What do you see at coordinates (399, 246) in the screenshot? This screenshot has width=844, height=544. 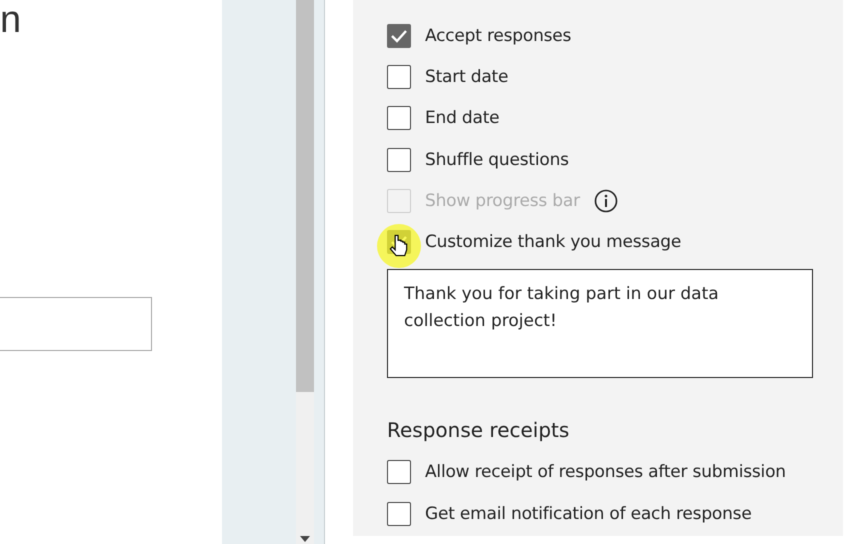 I see `cursor-highlight-icon` at bounding box center [399, 246].